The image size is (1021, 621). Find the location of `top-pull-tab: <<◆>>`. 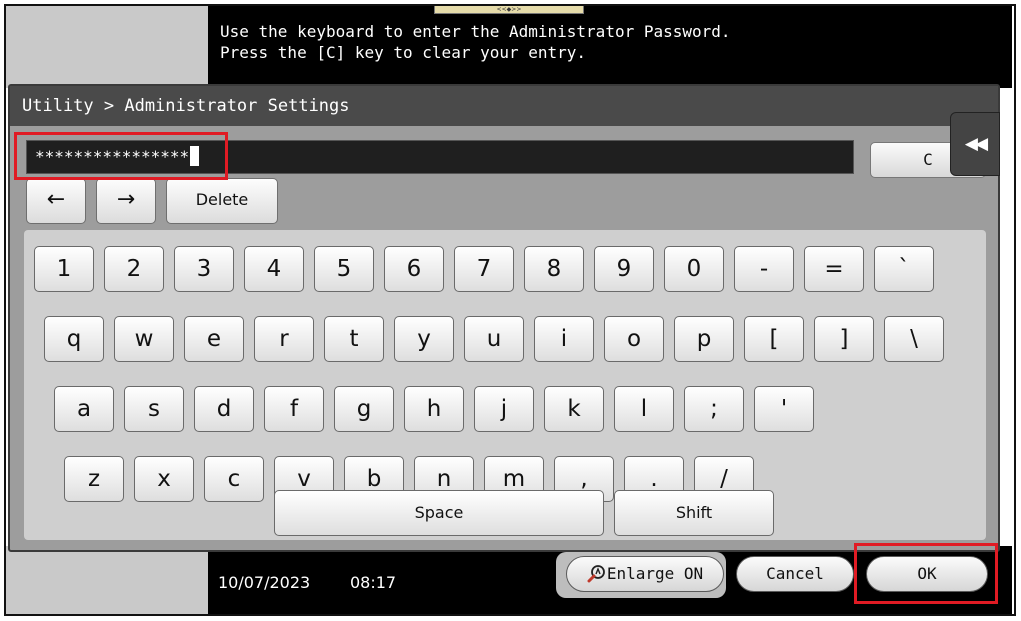

top-pull-tab: <<◆>> is located at coordinates (509, 10).